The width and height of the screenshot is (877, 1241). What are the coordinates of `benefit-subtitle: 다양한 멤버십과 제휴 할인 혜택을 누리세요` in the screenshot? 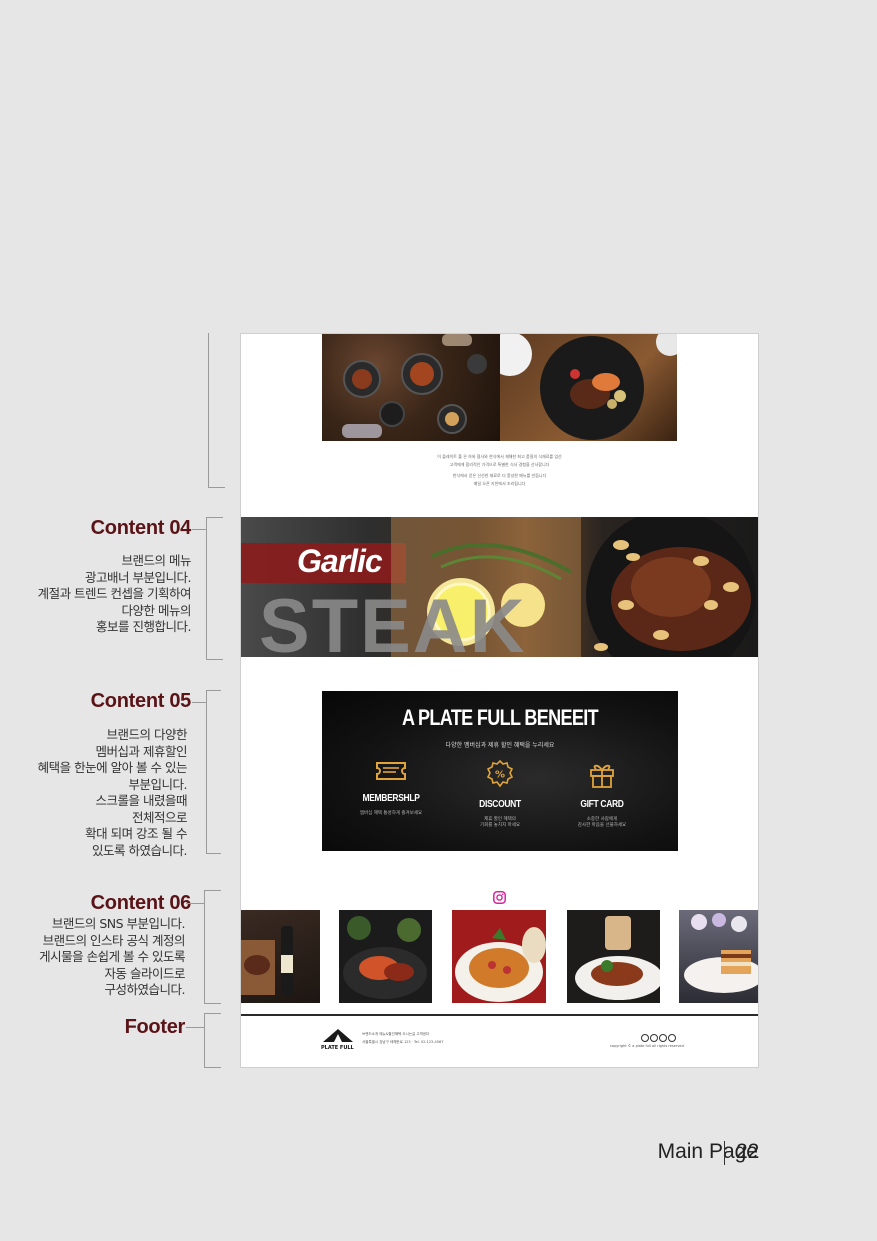 It's located at (500, 745).